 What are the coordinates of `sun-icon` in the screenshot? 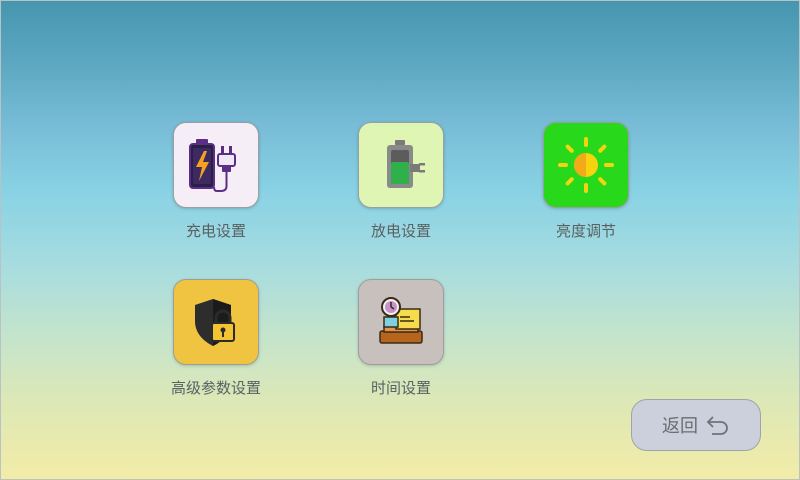 It's located at (586, 165).